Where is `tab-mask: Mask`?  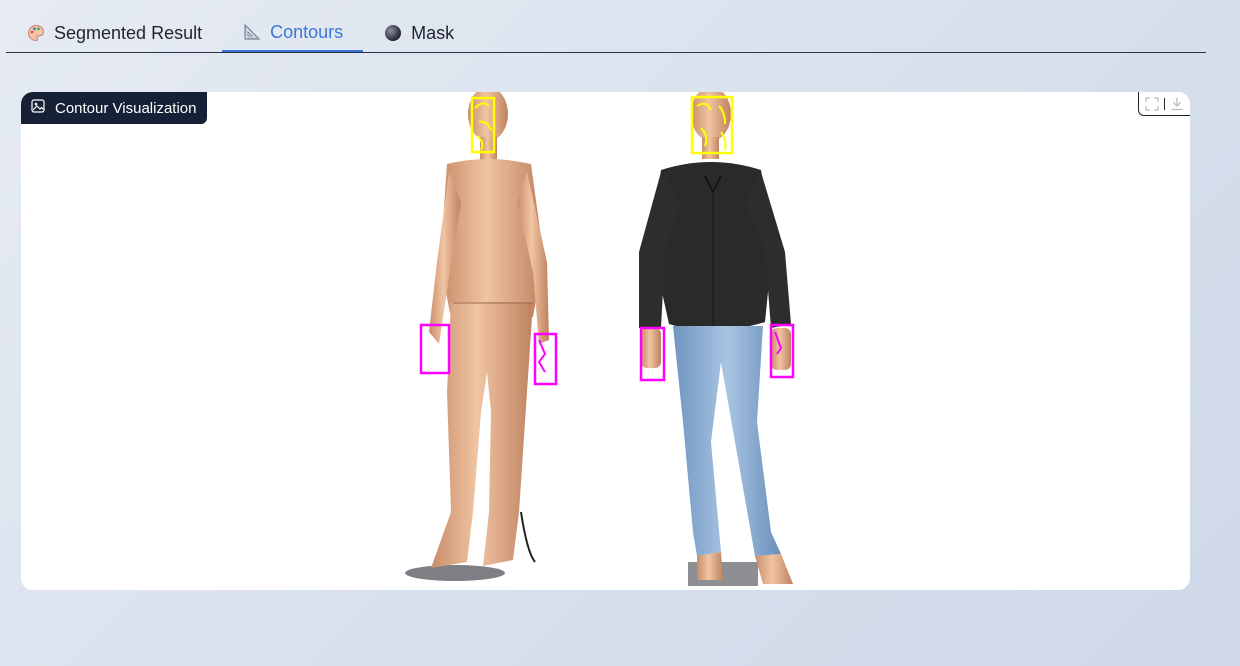 tab-mask: Mask is located at coordinates (418, 33).